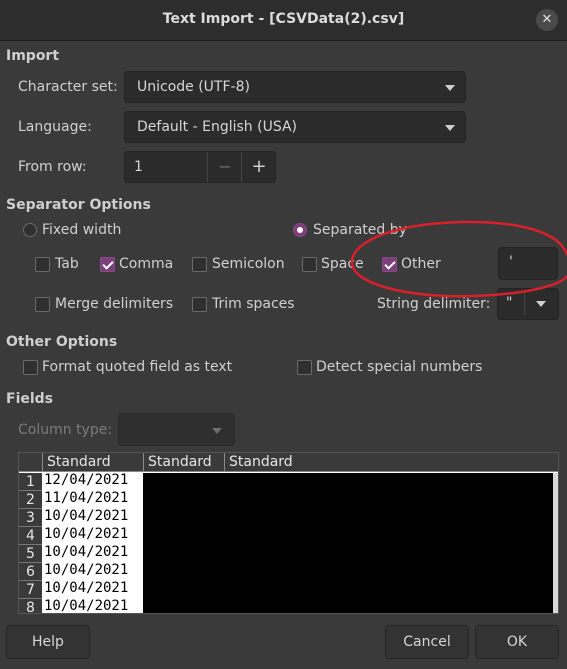  I want to click on close-icon: ✕, so click(547, 19).